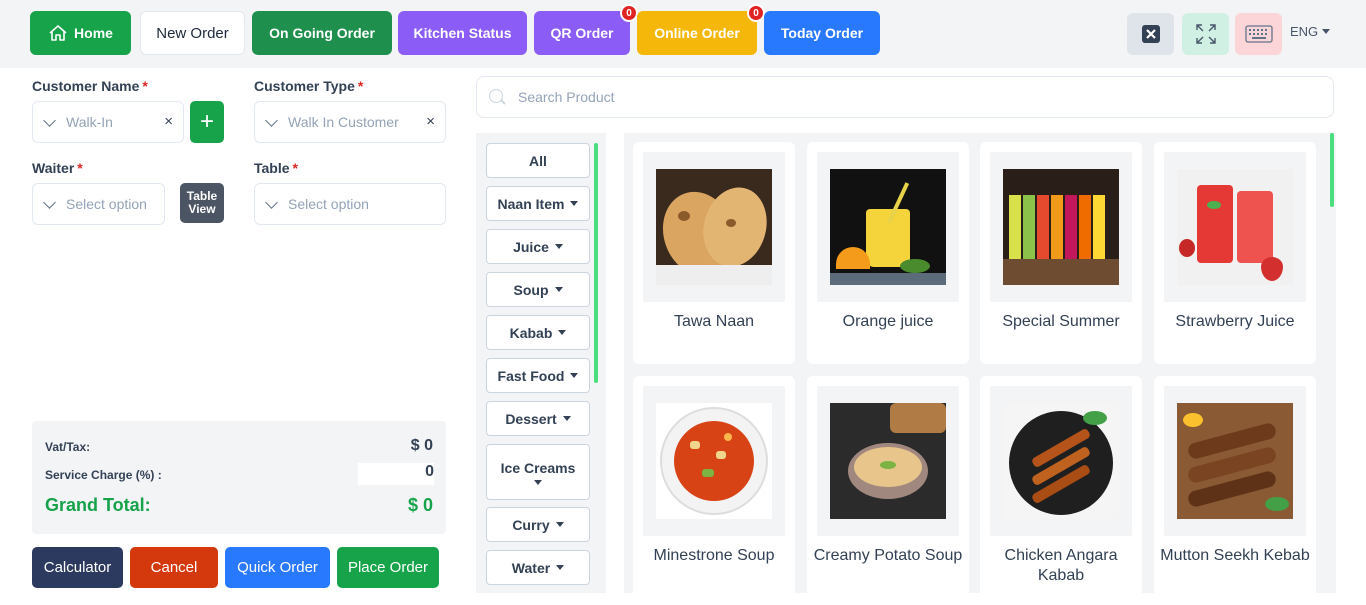  What do you see at coordinates (538, 160) in the screenshot?
I see `category-all: All` at bounding box center [538, 160].